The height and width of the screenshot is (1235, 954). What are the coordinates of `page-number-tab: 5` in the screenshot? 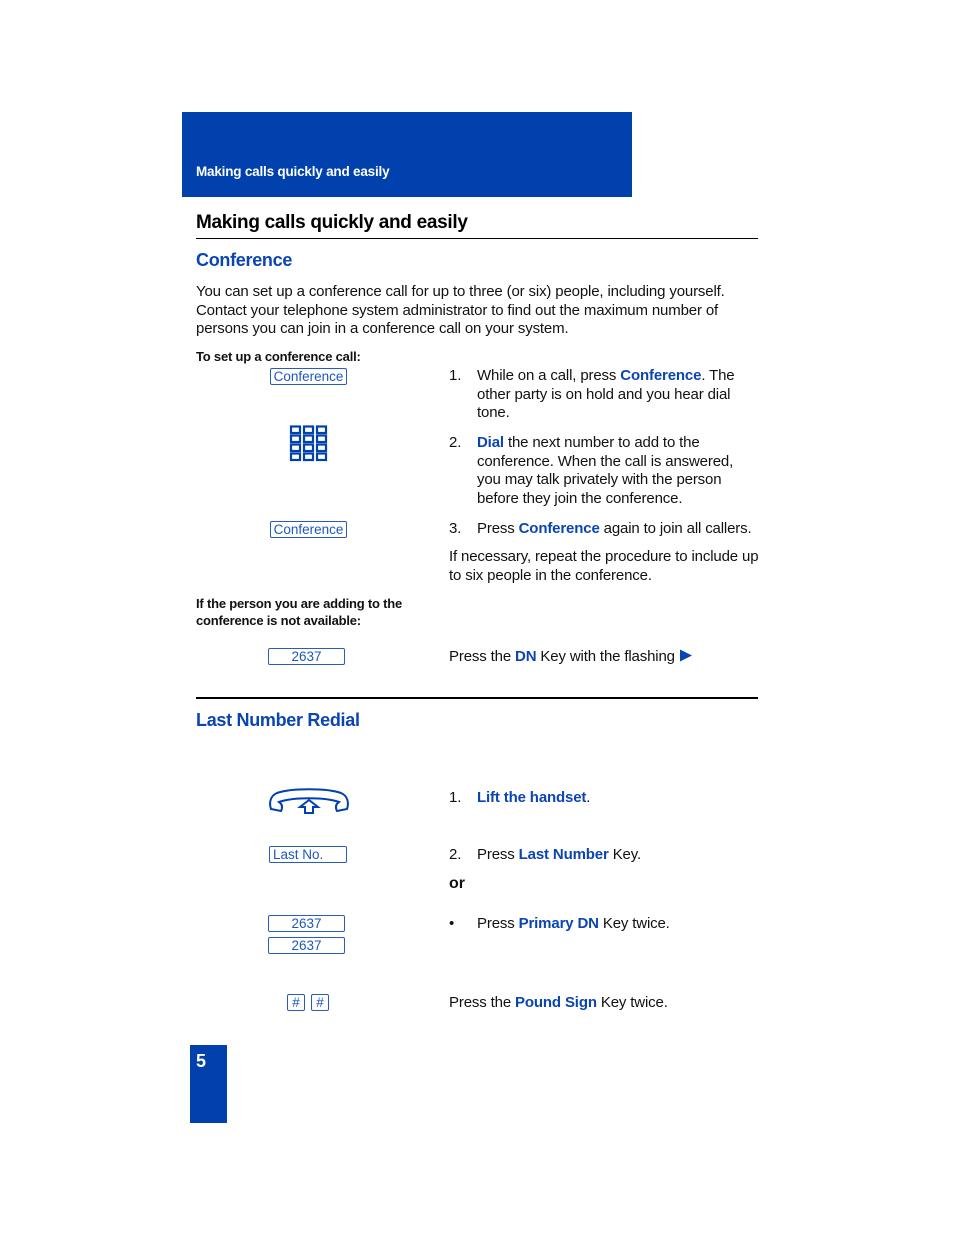 It's located at (208, 1084).